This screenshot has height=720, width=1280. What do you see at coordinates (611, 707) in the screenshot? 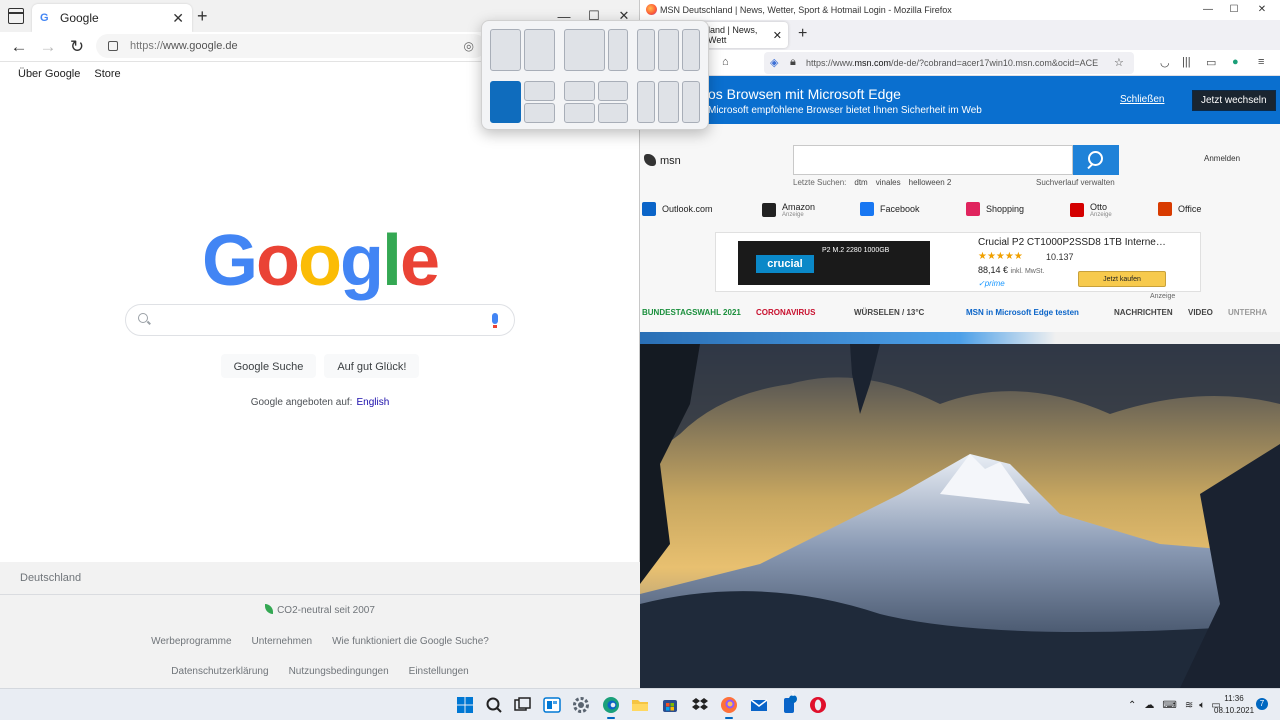
I see `edge-taskbar-button` at bounding box center [611, 707].